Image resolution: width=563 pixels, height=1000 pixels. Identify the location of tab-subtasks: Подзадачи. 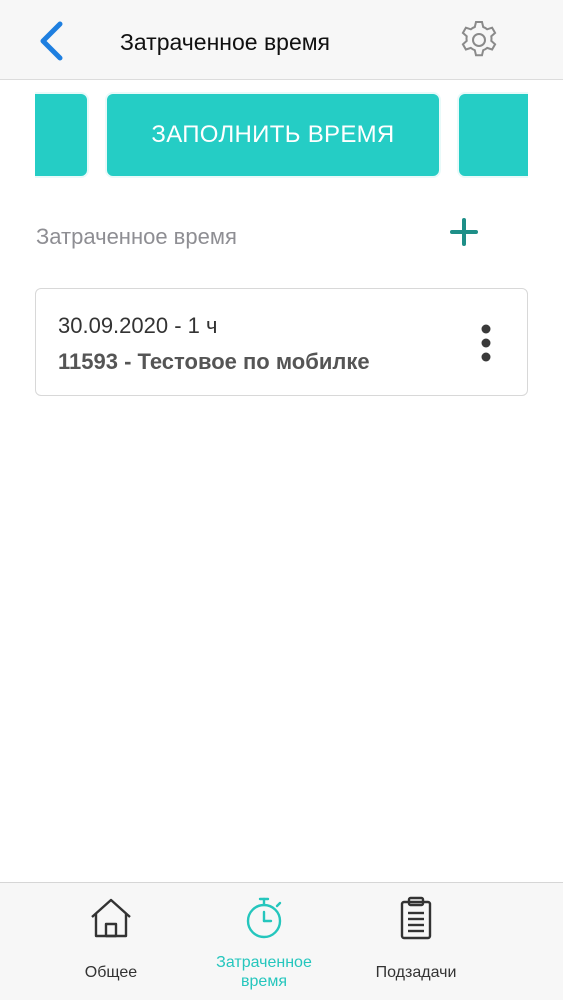
(416, 941).